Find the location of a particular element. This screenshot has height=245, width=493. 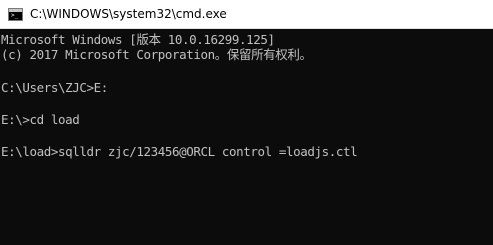

title-bar: >_ C:\WINDOWS\system32\cmd.exe is located at coordinates (246, 14).